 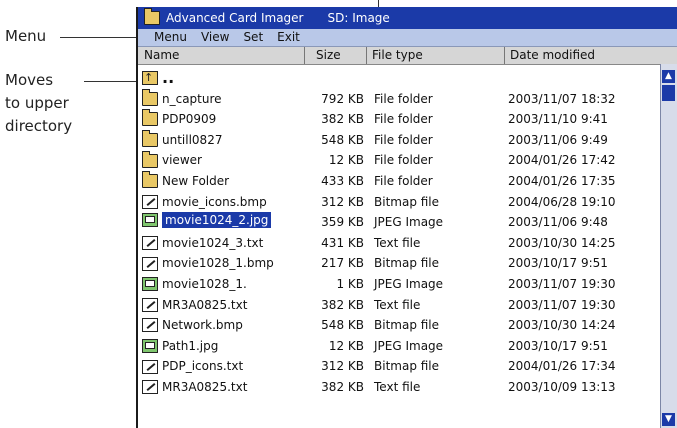 I want to click on file-date-modified: 2004/06/28 19:10, so click(x=562, y=201).